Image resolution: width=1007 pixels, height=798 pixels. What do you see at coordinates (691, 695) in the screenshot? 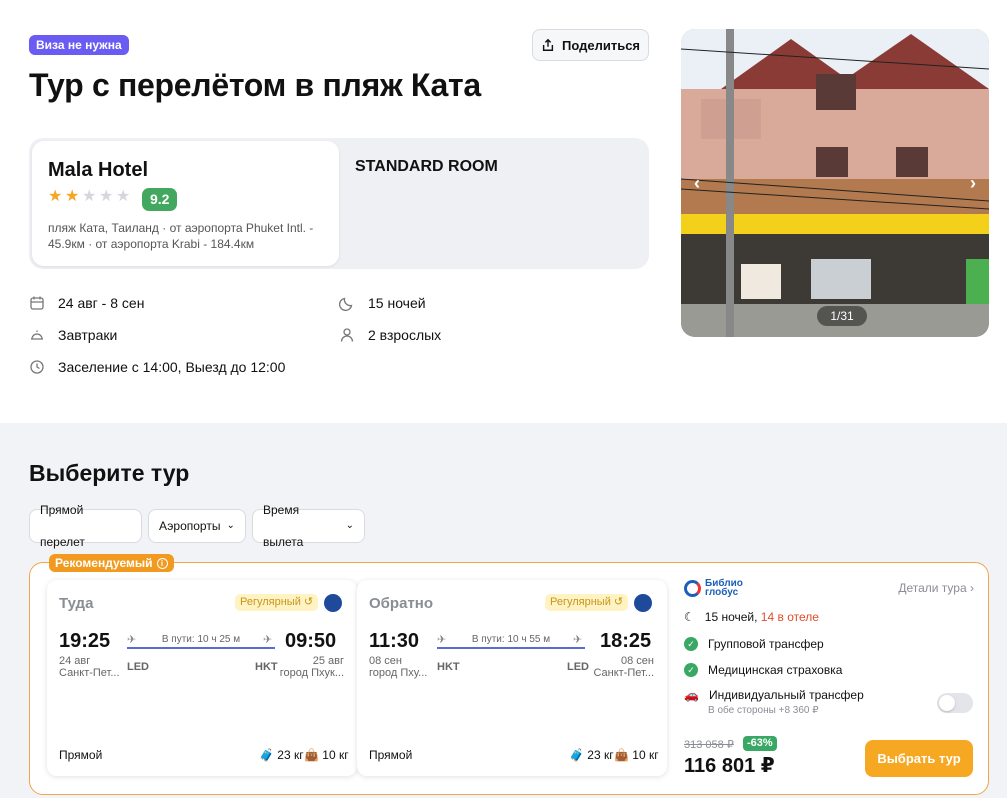
I see `car-icon: 🚗` at bounding box center [691, 695].